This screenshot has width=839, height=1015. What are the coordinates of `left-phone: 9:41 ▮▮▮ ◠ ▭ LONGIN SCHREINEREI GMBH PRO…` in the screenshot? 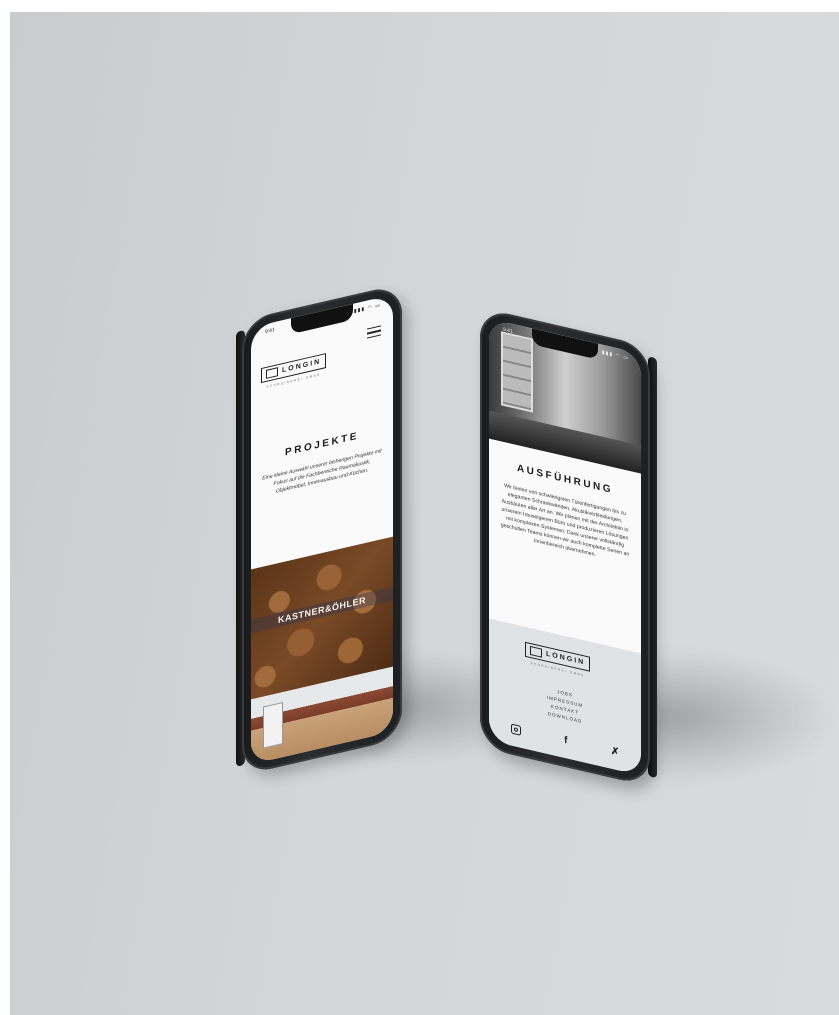 It's located at (319, 529).